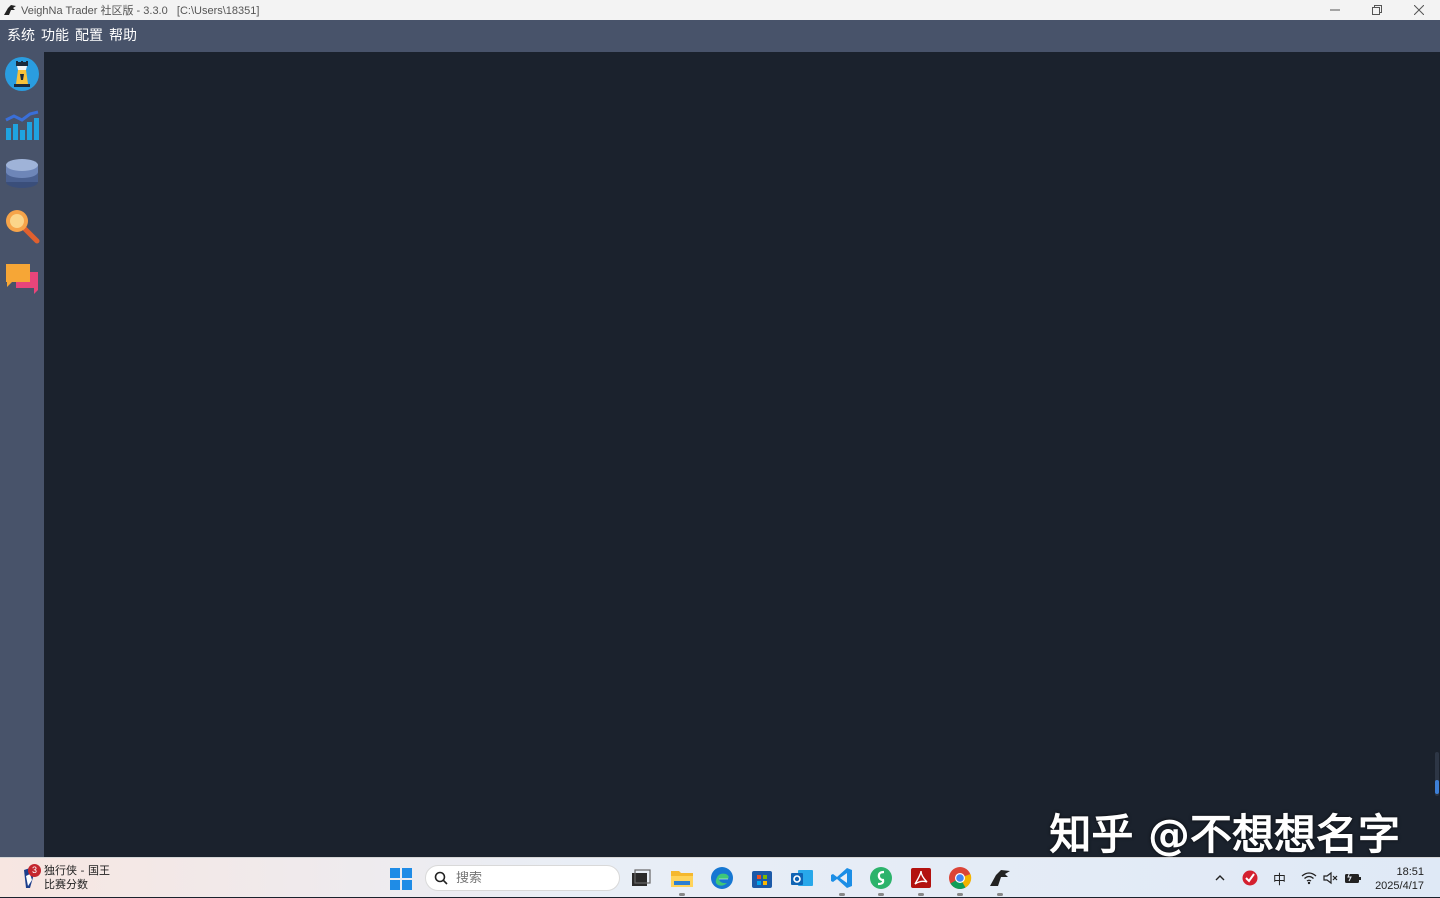 This screenshot has height=898, width=1440. I want to click on taskbar-file-explorer, so click(682, 881).